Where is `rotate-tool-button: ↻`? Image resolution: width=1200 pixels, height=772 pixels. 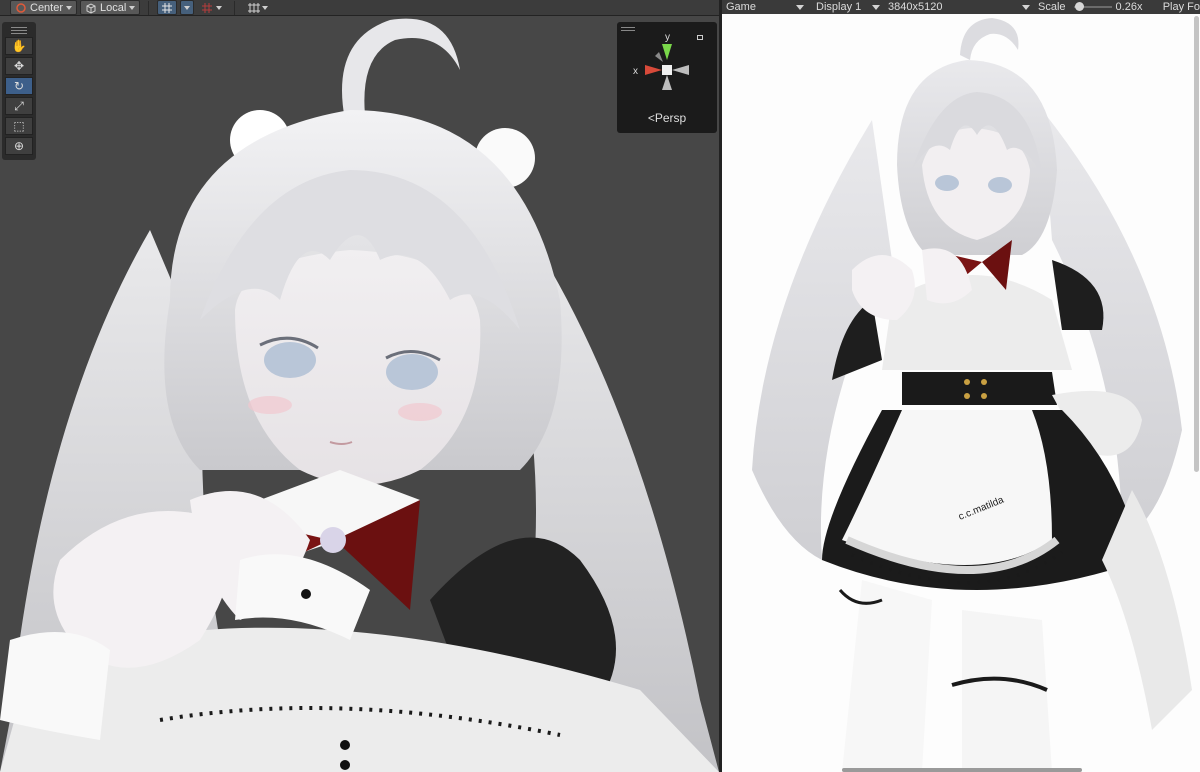
rotate-tool-button: ↻ is located at coordinates (19, 86).